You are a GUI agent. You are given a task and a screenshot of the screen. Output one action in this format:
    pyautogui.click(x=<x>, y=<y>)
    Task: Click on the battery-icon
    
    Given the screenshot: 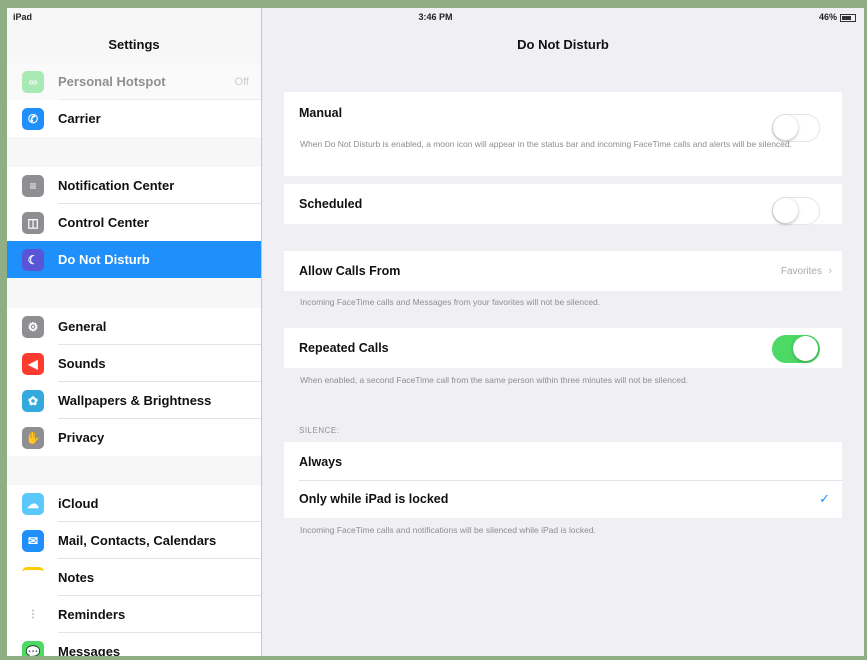 What is the action you would take?
    pyautogui.click(x=848, y=17)
    